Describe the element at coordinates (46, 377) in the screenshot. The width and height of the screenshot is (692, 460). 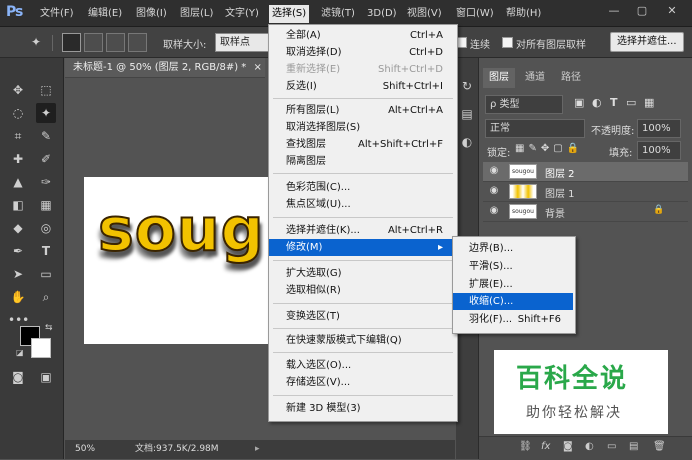
I see `screen-mode-icon: ▣` at that location.